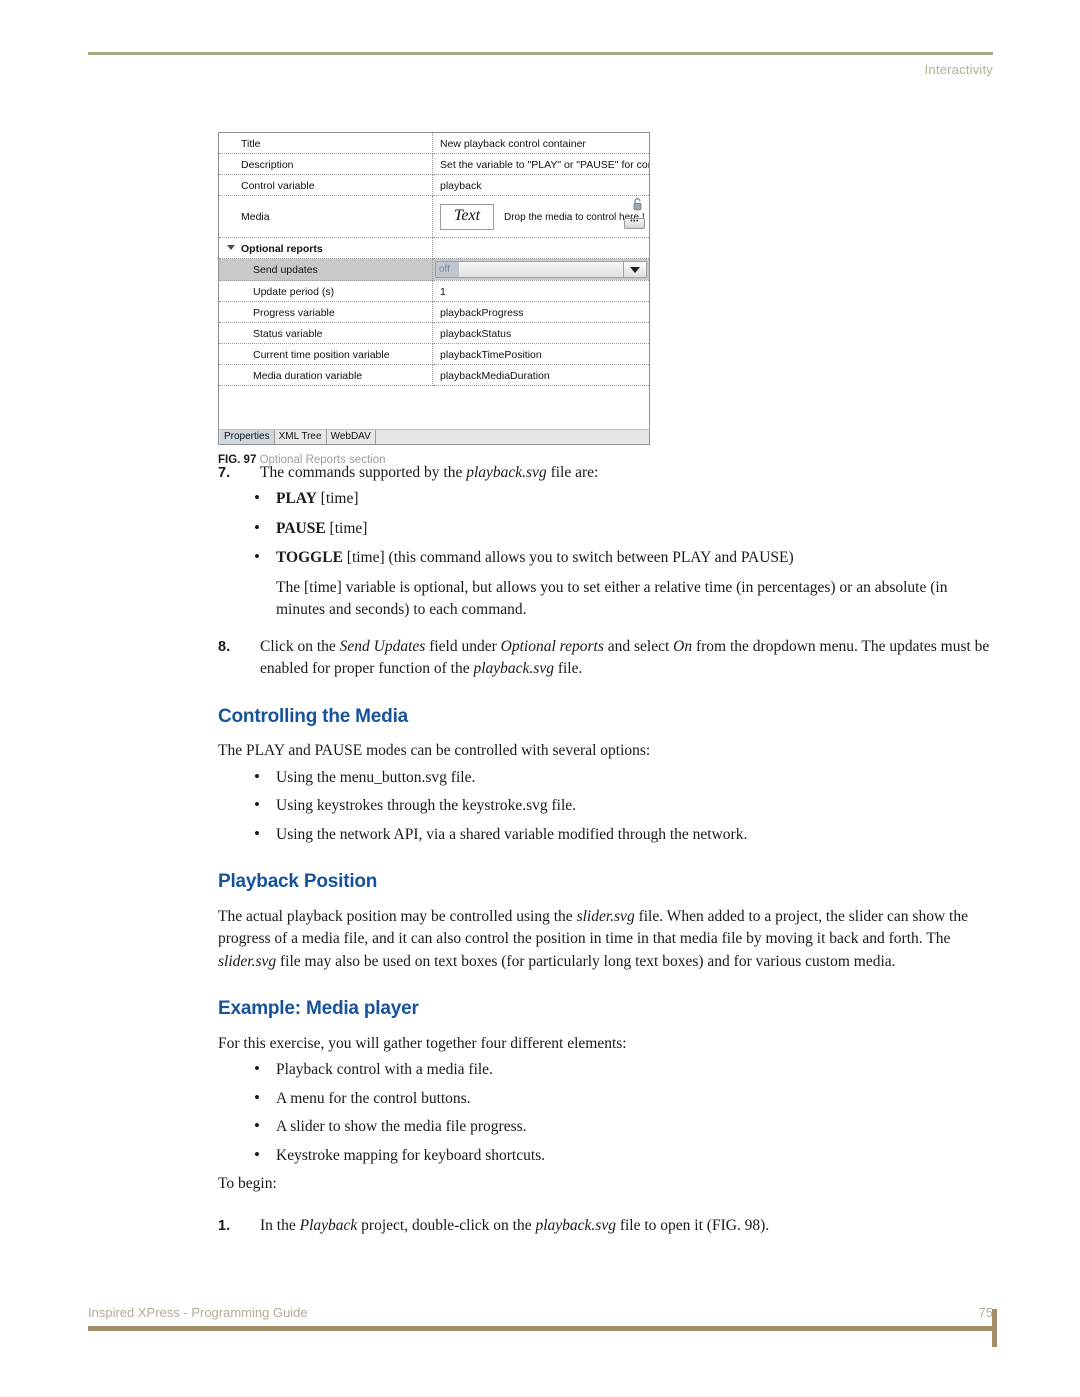 The image size is (1080, 1397). What do you see at coordinates (540, 333) in the screenshot?
I see `row-value-status-variable: playbackStatus` at bounding box center [540, 333].